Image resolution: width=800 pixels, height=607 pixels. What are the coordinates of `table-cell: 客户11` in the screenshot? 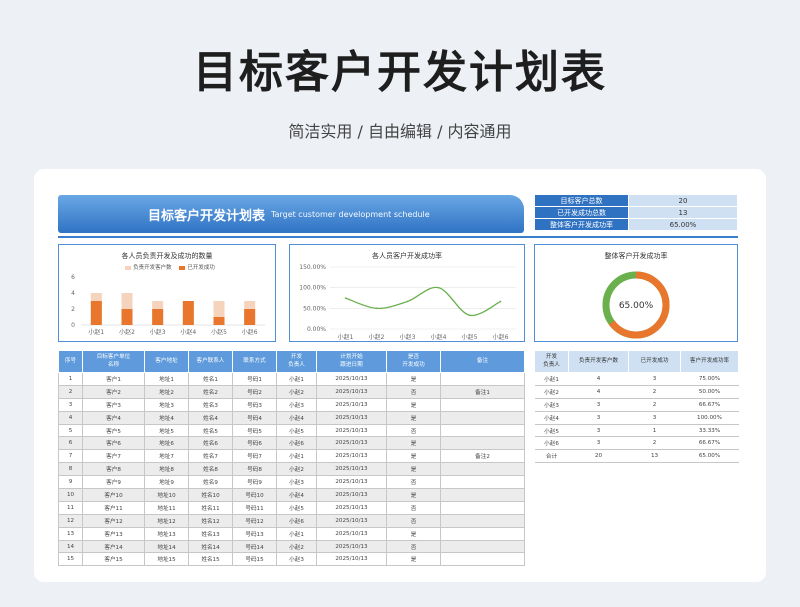 It's located at (113, 507).